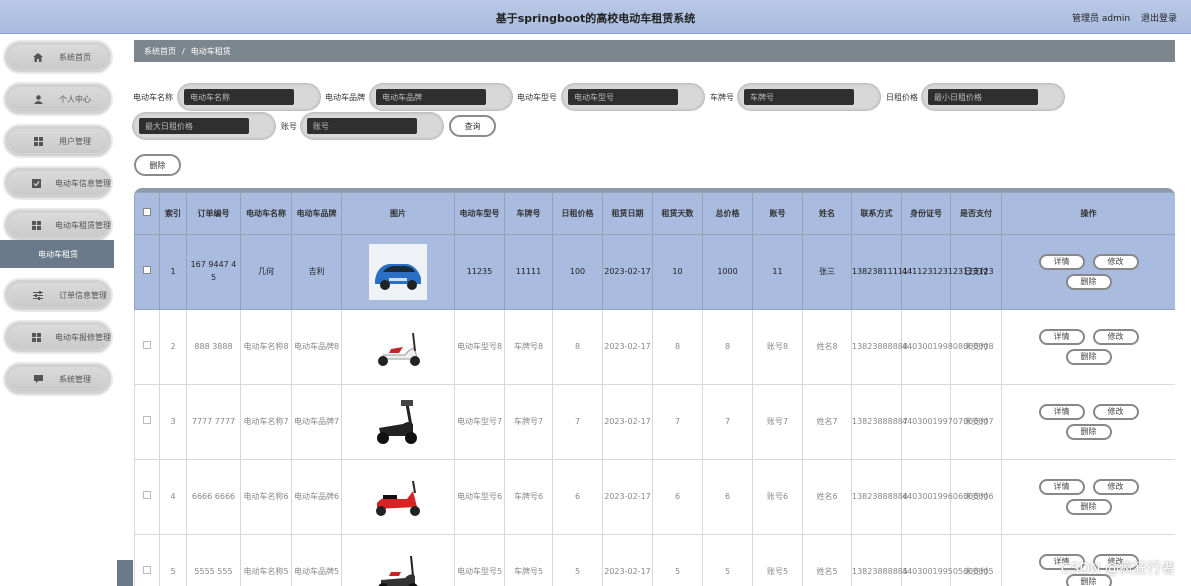 The image size is (1191, 586). What do you see at coordinates (58, 379) in the screenshot?
I see `sidebar-item-system: 系统管理` at bounding box center [58, 379].